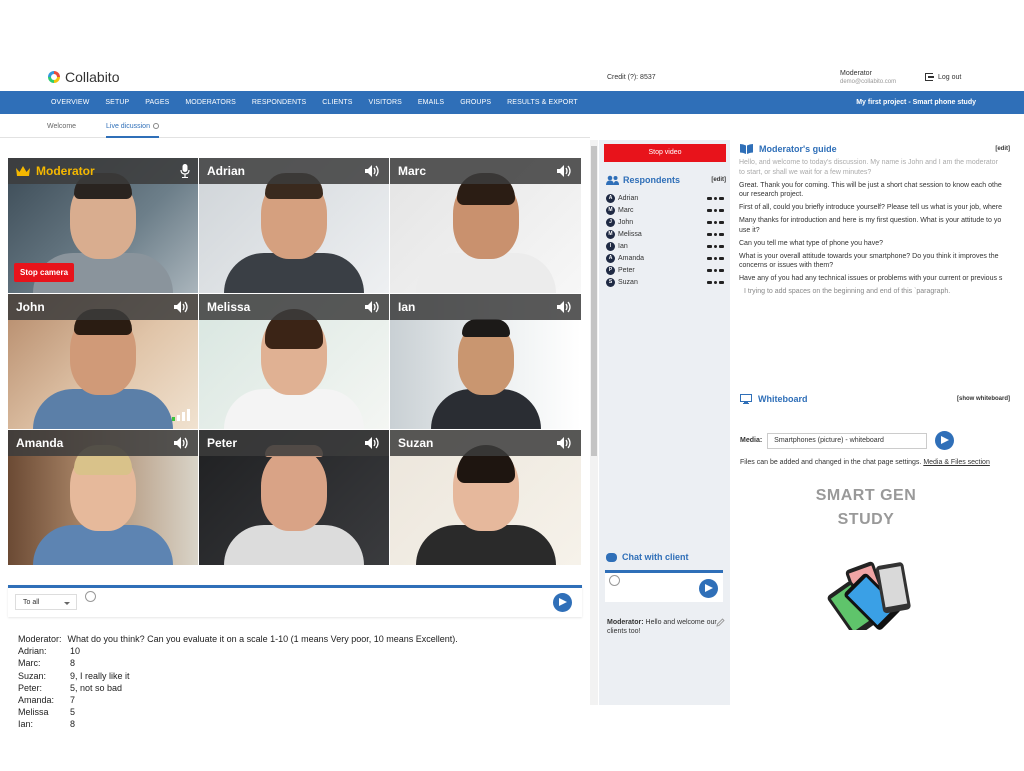 The height and width of the screenshot is (771, 1024). I want to click on user-info: Moderator demo@collabito.com, so click(868, 78).